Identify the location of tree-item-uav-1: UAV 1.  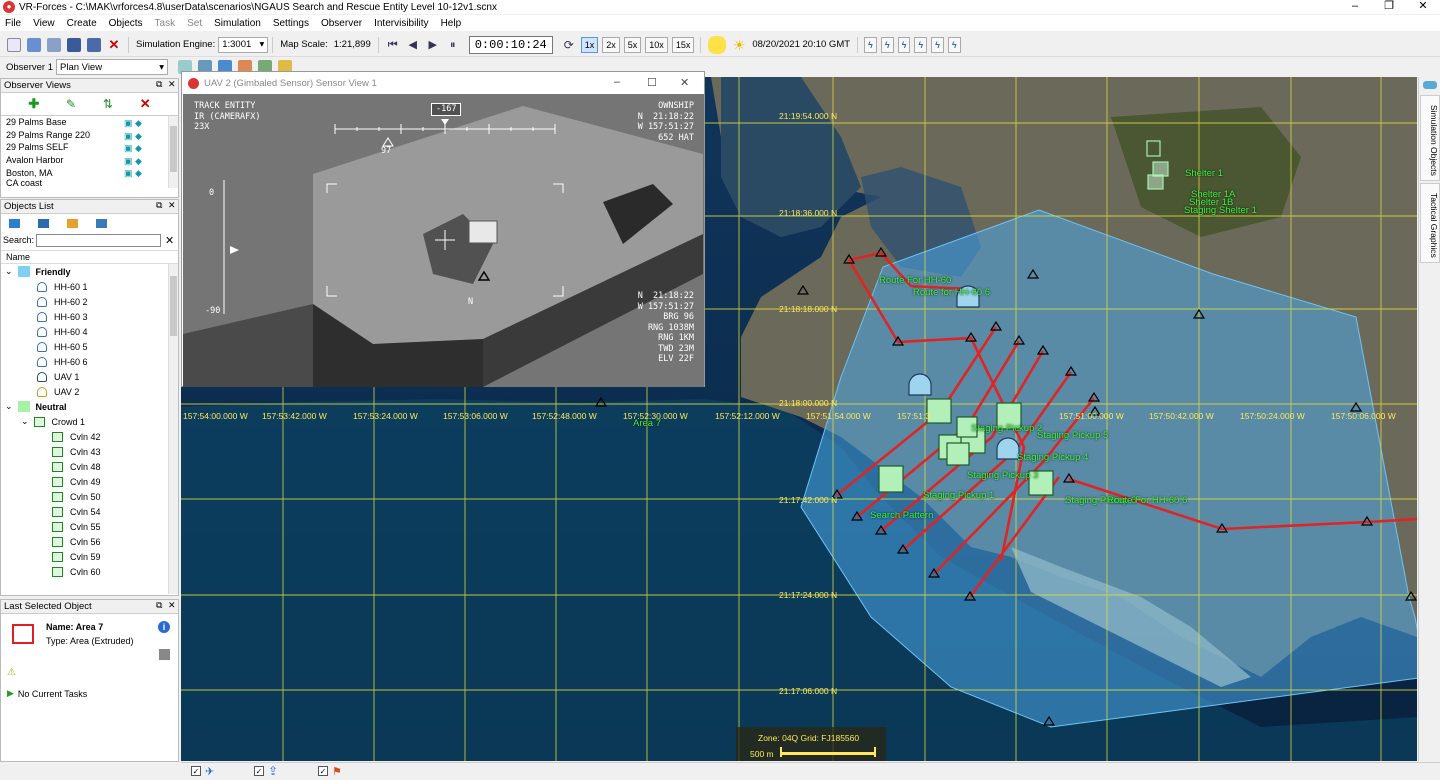
(89, 376).